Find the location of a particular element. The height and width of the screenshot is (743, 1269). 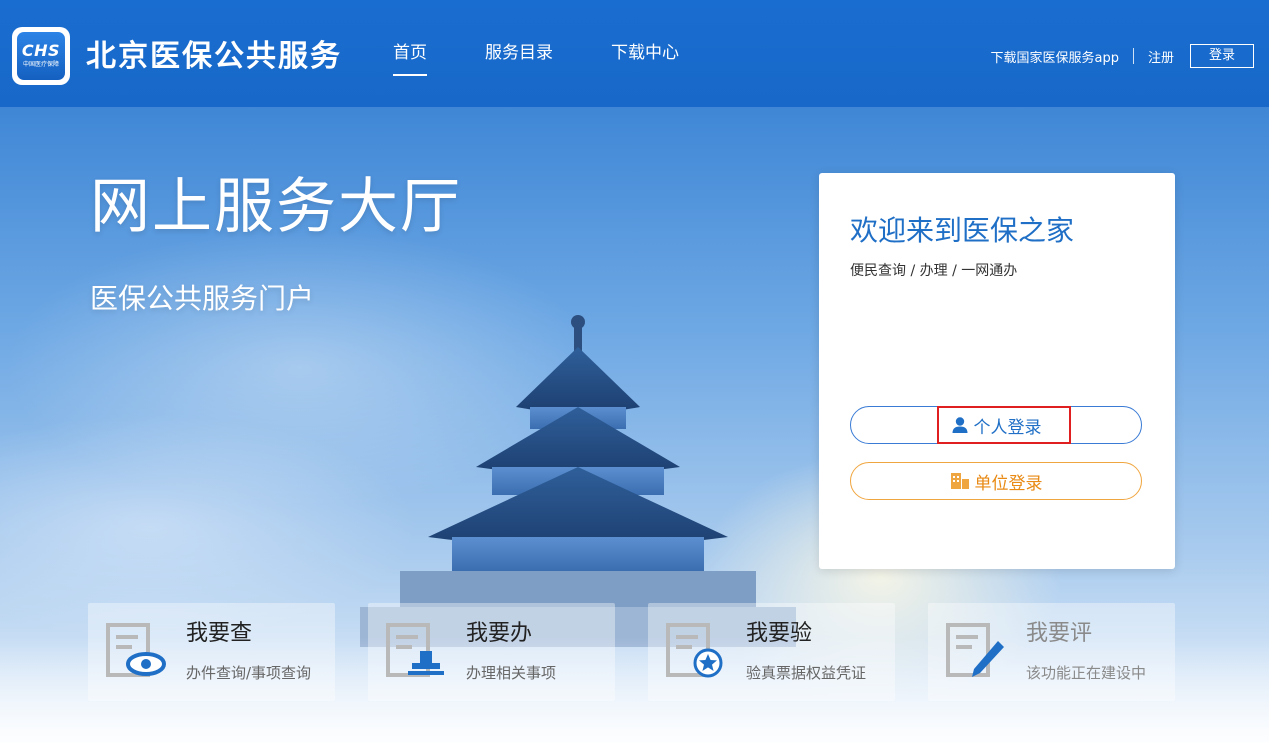

main-nav: 首页 服务目录 下载中心 is located at coordinates (565, 58).